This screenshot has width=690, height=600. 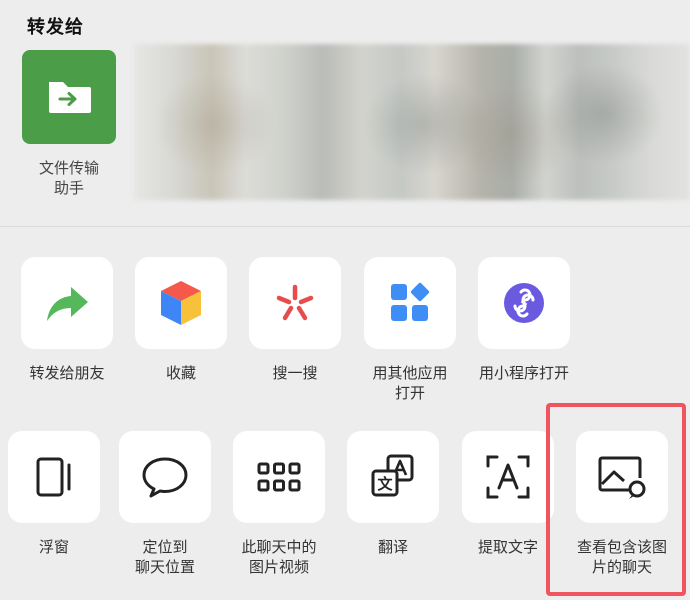 What do you see at coordinates (68, 178) in the screenshot?
I see `contact-name: 文件传输 助手` at bounding box center [68, 178].